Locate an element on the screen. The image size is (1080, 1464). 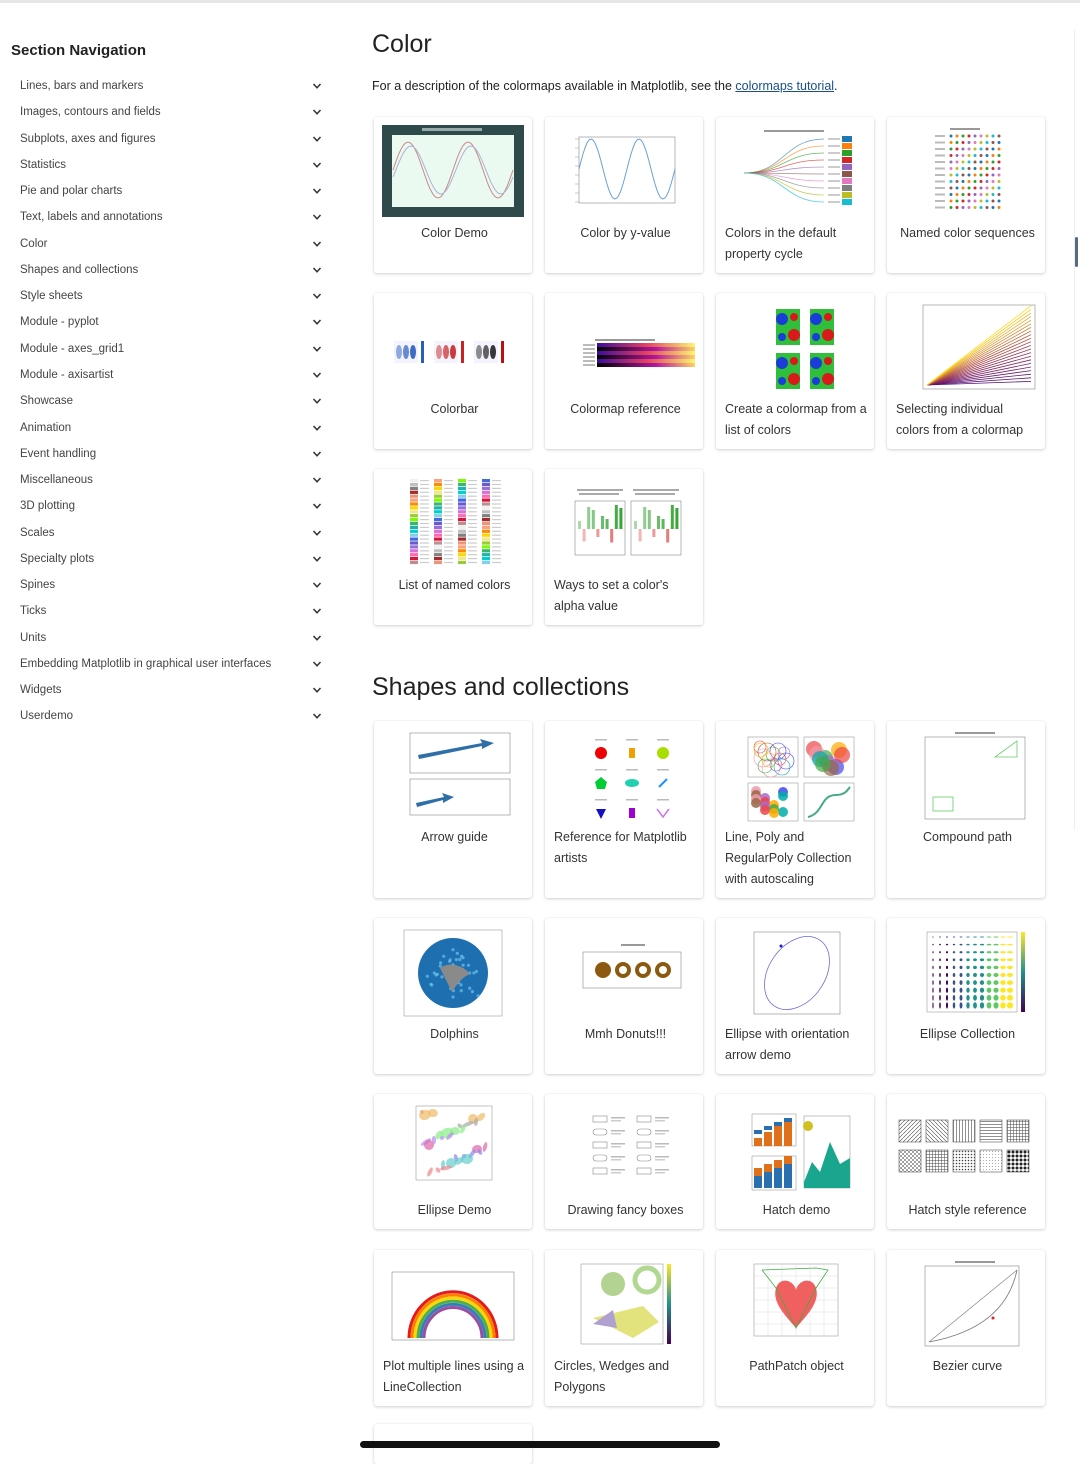
colormap-from-list-card: Create a colormap from a list of colors is located at coordinates (795, 371).